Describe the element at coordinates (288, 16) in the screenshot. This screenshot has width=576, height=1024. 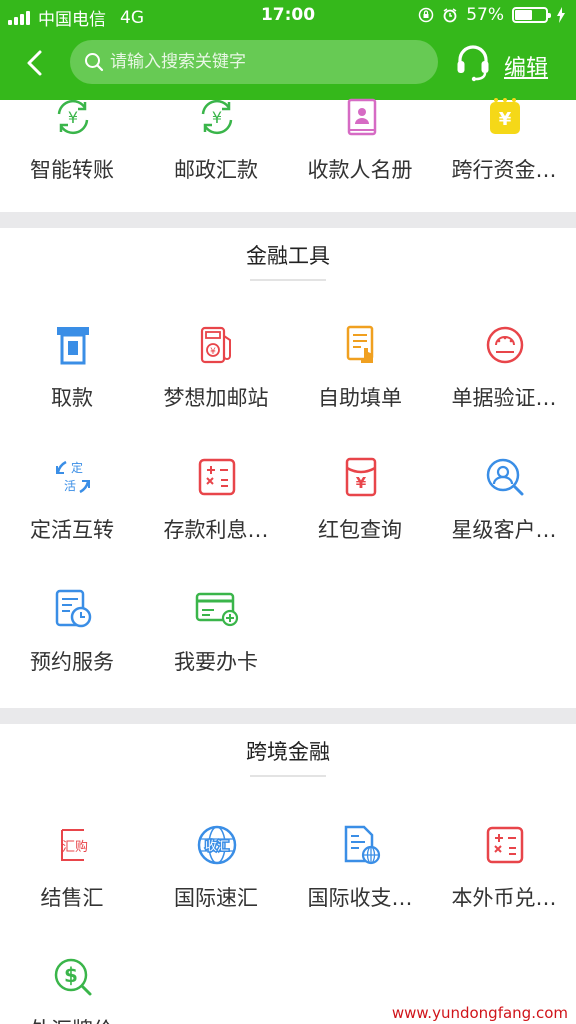
I see `status-bar: 中国电信 4G 17:00 57%` at that location.